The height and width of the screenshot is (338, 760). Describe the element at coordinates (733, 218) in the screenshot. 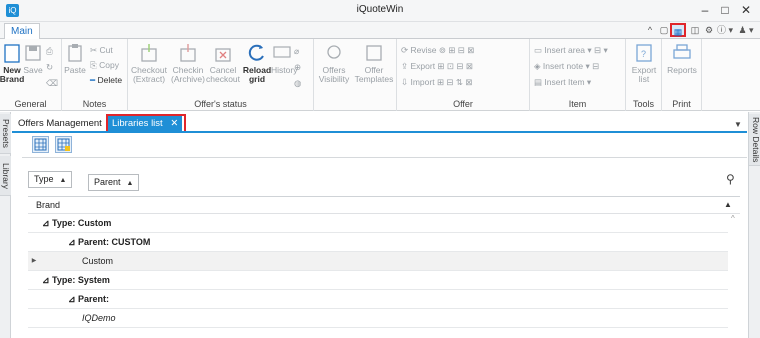

I see `scroll-up-icon: ^` at that location.